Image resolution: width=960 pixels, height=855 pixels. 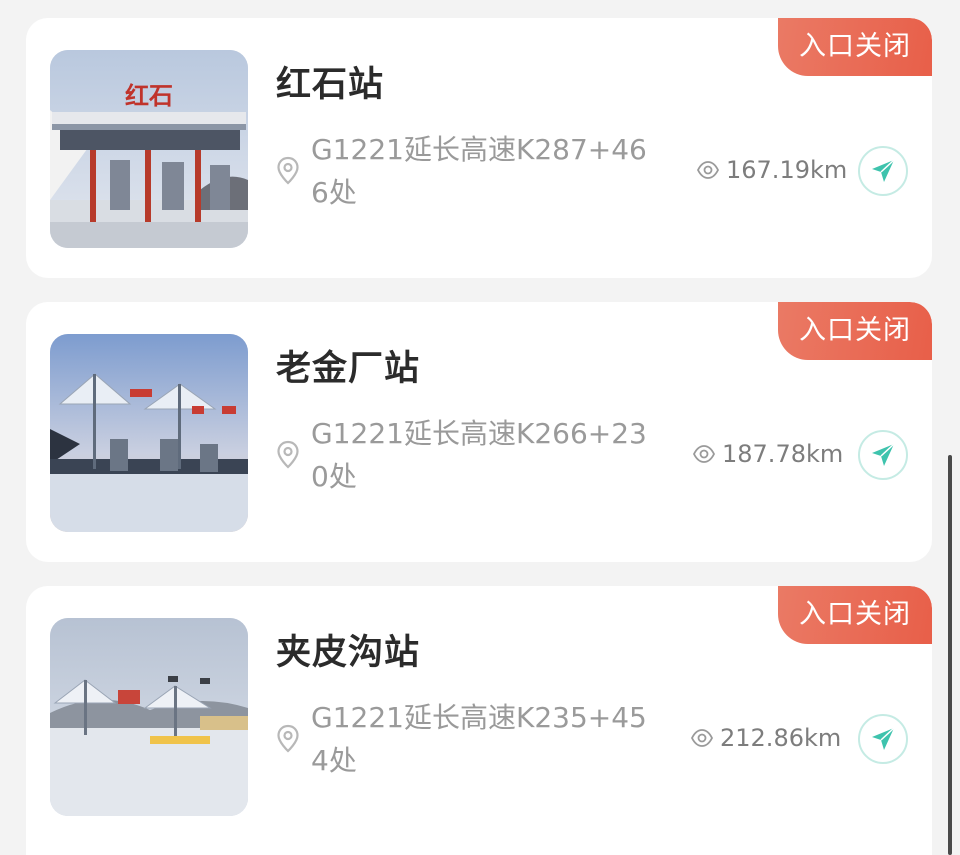 I want to click on station-address: G1221延长高速K235+454处, so click(x=479, y=739).